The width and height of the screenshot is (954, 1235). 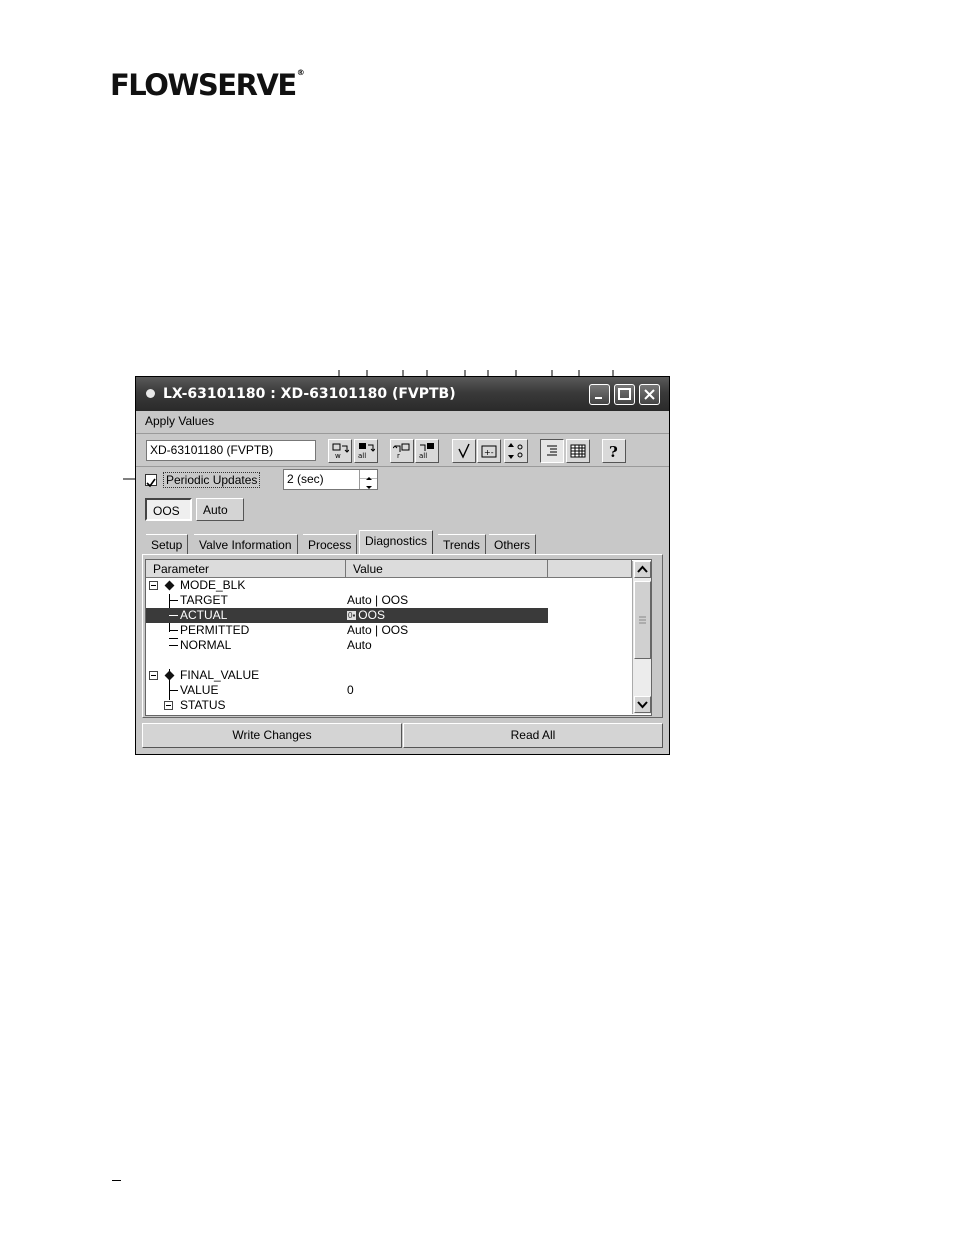 I want to click on maximize-button, so click(x=624, y=394).